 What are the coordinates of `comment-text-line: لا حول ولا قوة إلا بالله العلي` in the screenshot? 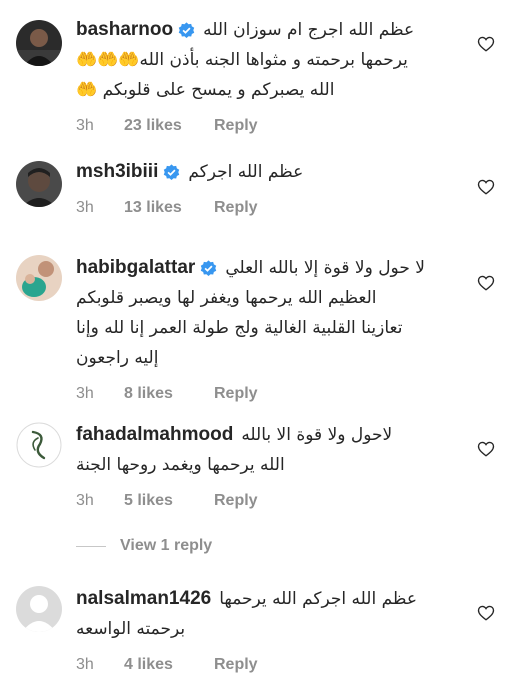 It's located at (325, 268).